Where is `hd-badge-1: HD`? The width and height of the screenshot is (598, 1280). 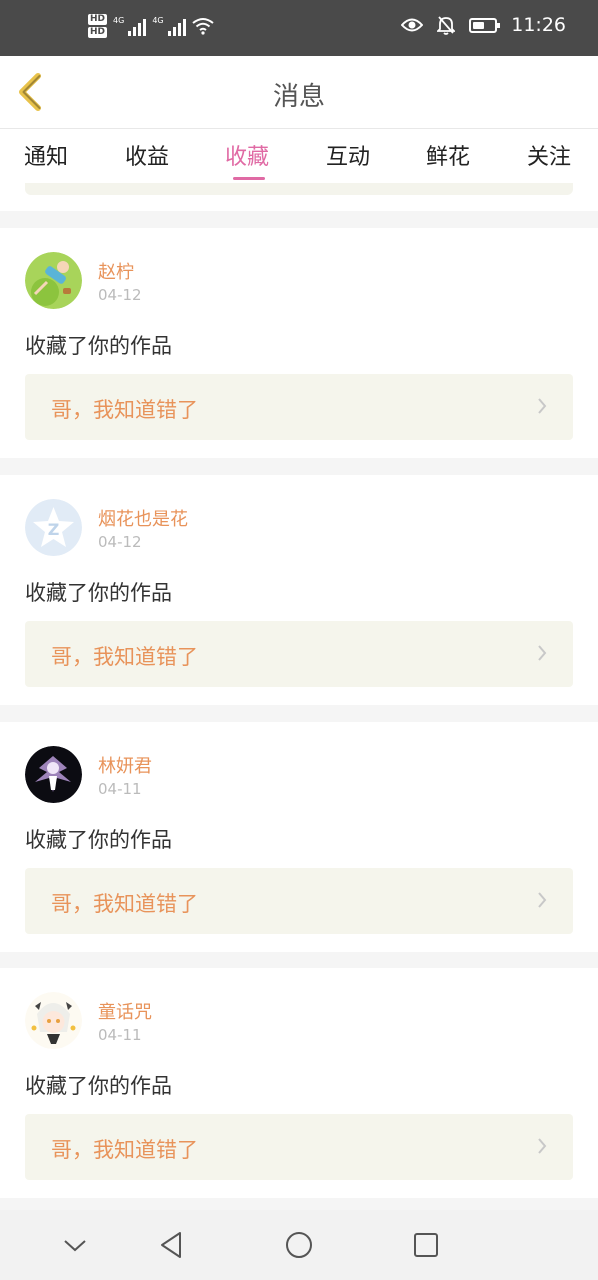 hd-badge-1: HD is located at coordinates (98, 19).